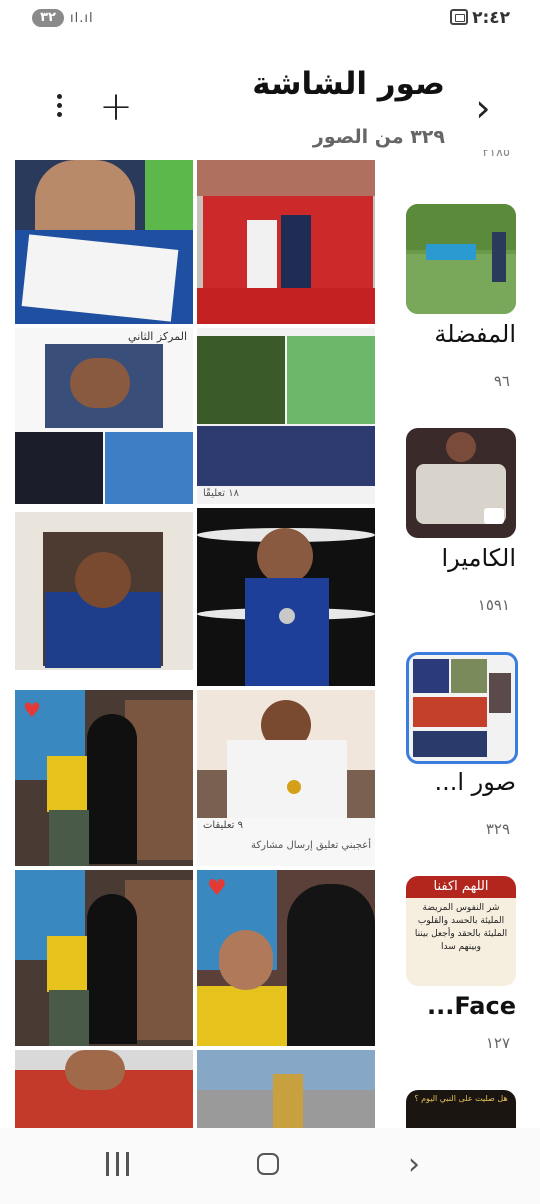  What do you see at coordinates (118, 1164) in the screenshot?
I see `recents-icon` at bounding box center [118, 1164].